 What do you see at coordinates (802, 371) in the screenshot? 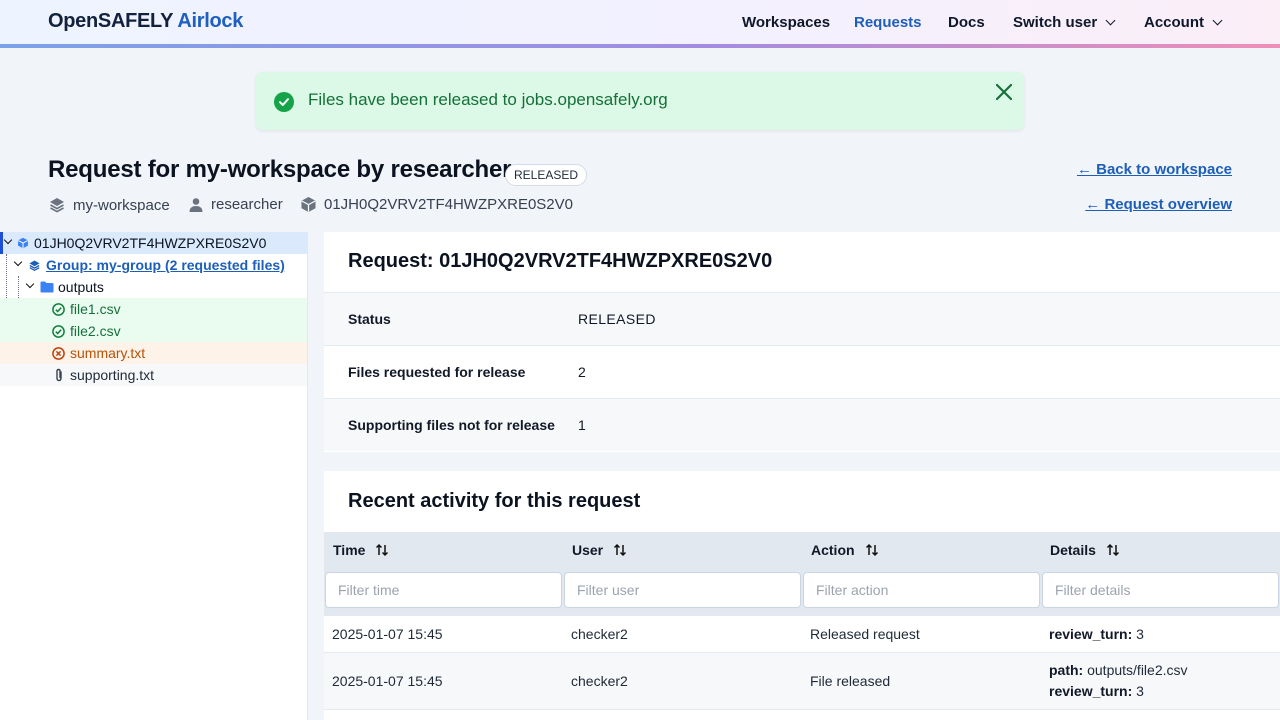
I see `detail-row-files-requested: Files requested for release 2` at bounding box center [802, 371].